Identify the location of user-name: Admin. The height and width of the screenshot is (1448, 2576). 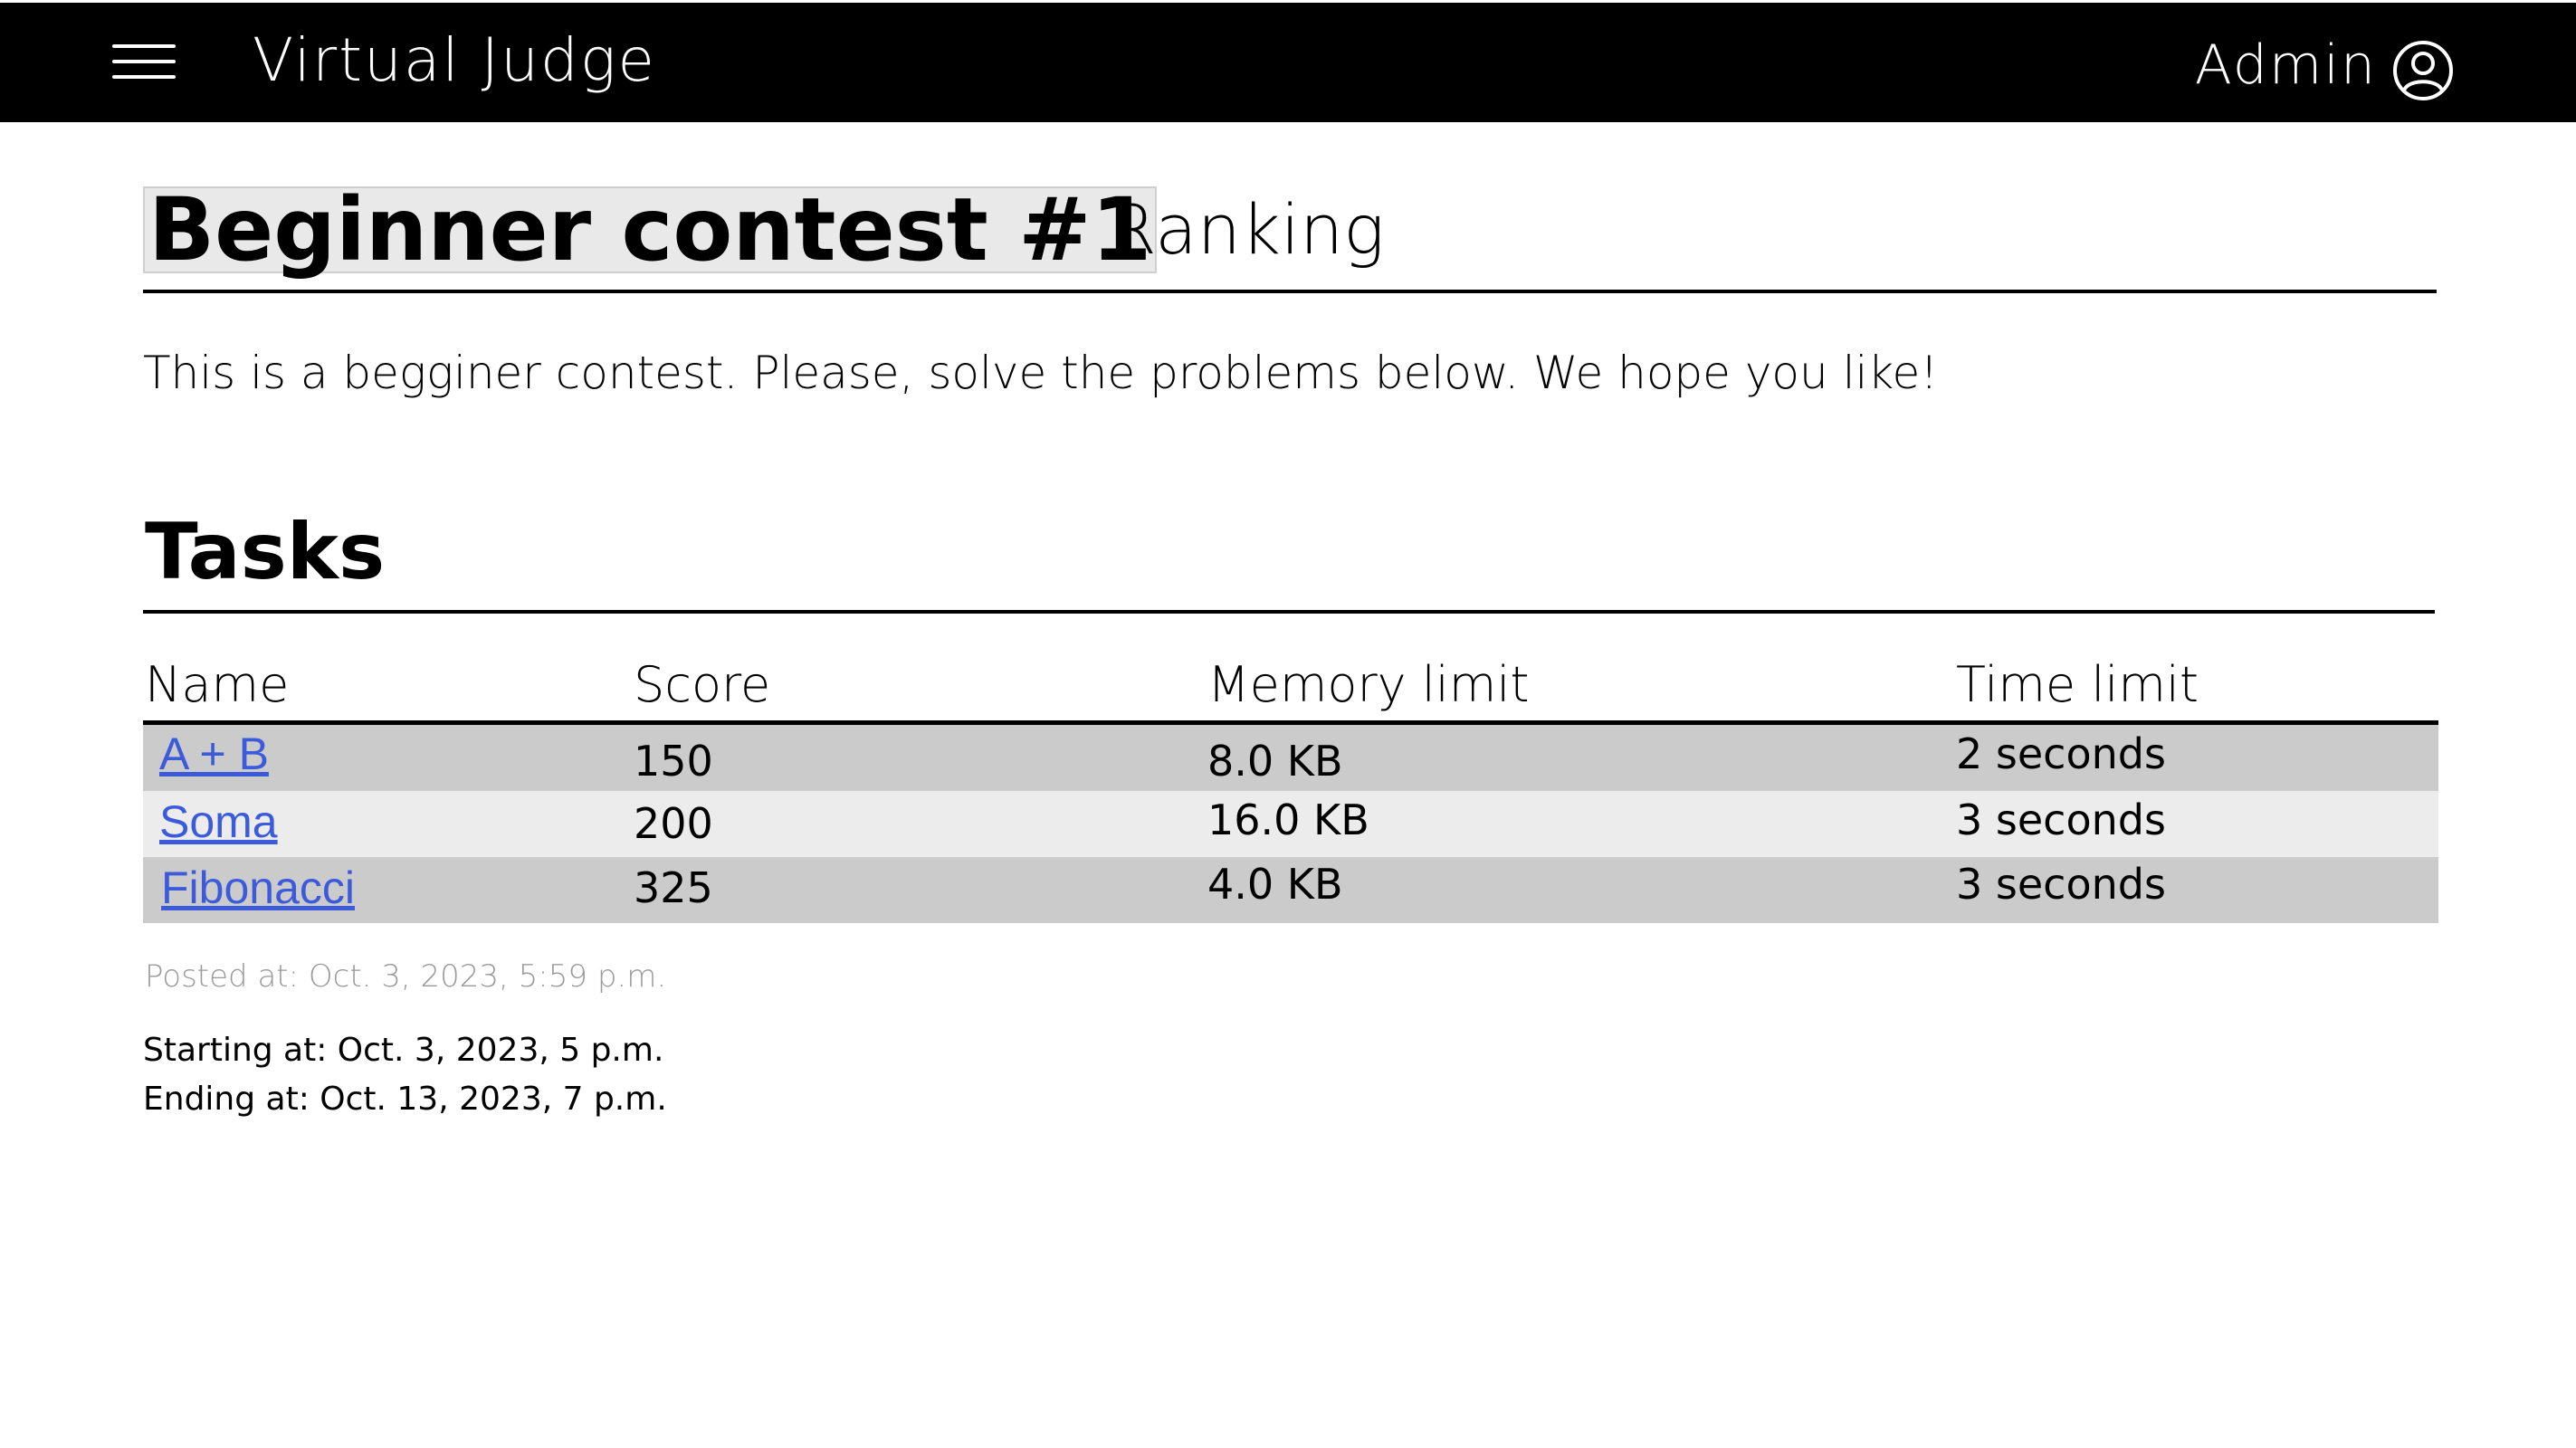
(2286, 65).